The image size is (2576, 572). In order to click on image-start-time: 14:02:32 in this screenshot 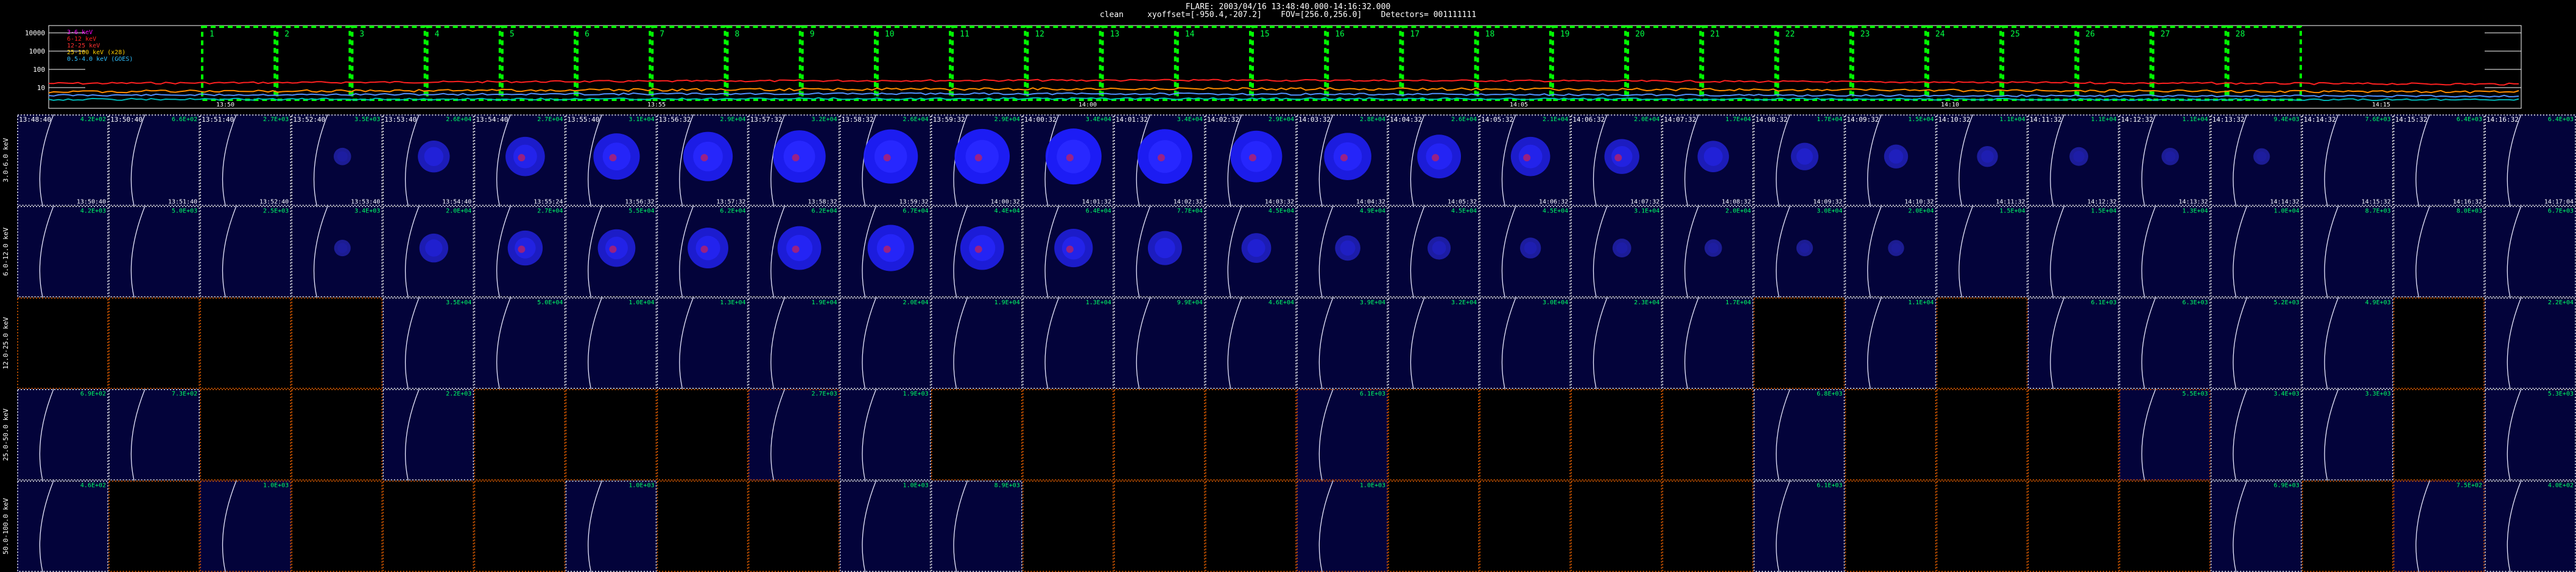, I will do `click(1223, 120)`.